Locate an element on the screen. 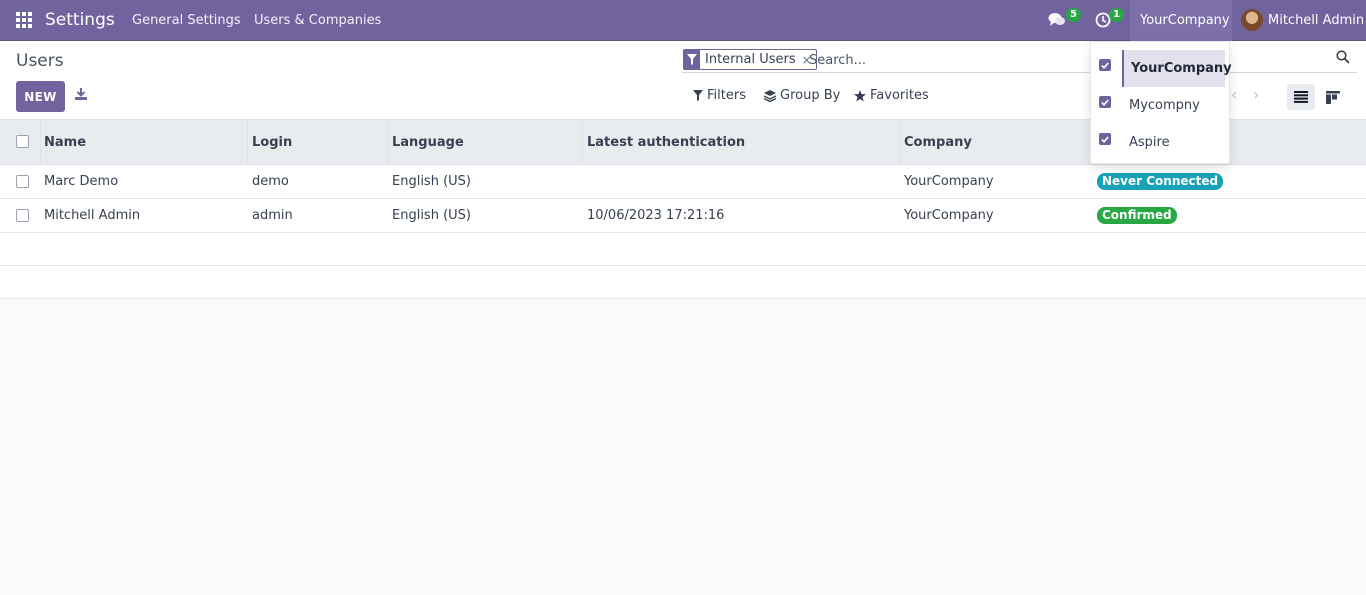  app-title: Settings is located at coordinates (80, 20).